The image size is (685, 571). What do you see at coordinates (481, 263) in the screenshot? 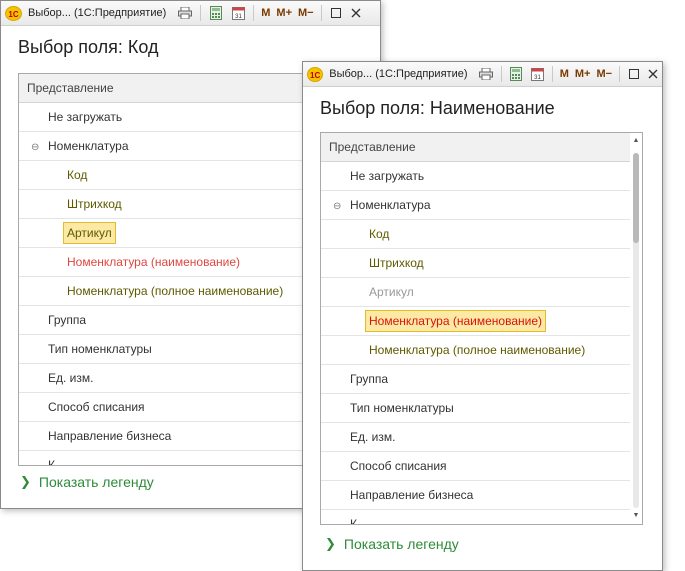
I see `table-row: Штрихкод` at bounding box center [481, 263].